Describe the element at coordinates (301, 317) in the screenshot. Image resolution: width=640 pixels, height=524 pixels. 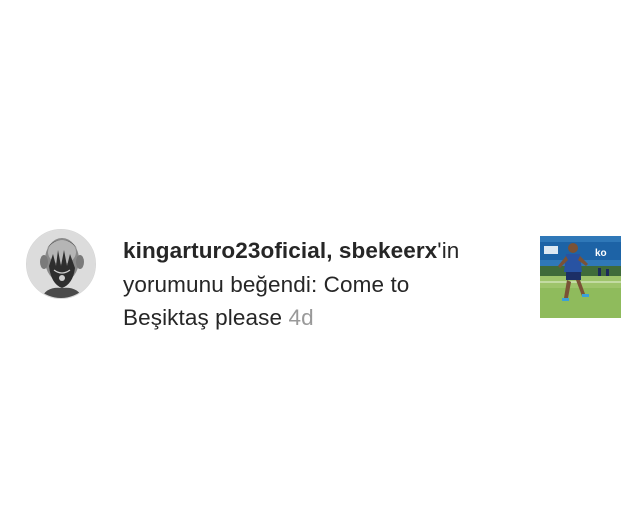
I see `timestamp: 4d` at that location.